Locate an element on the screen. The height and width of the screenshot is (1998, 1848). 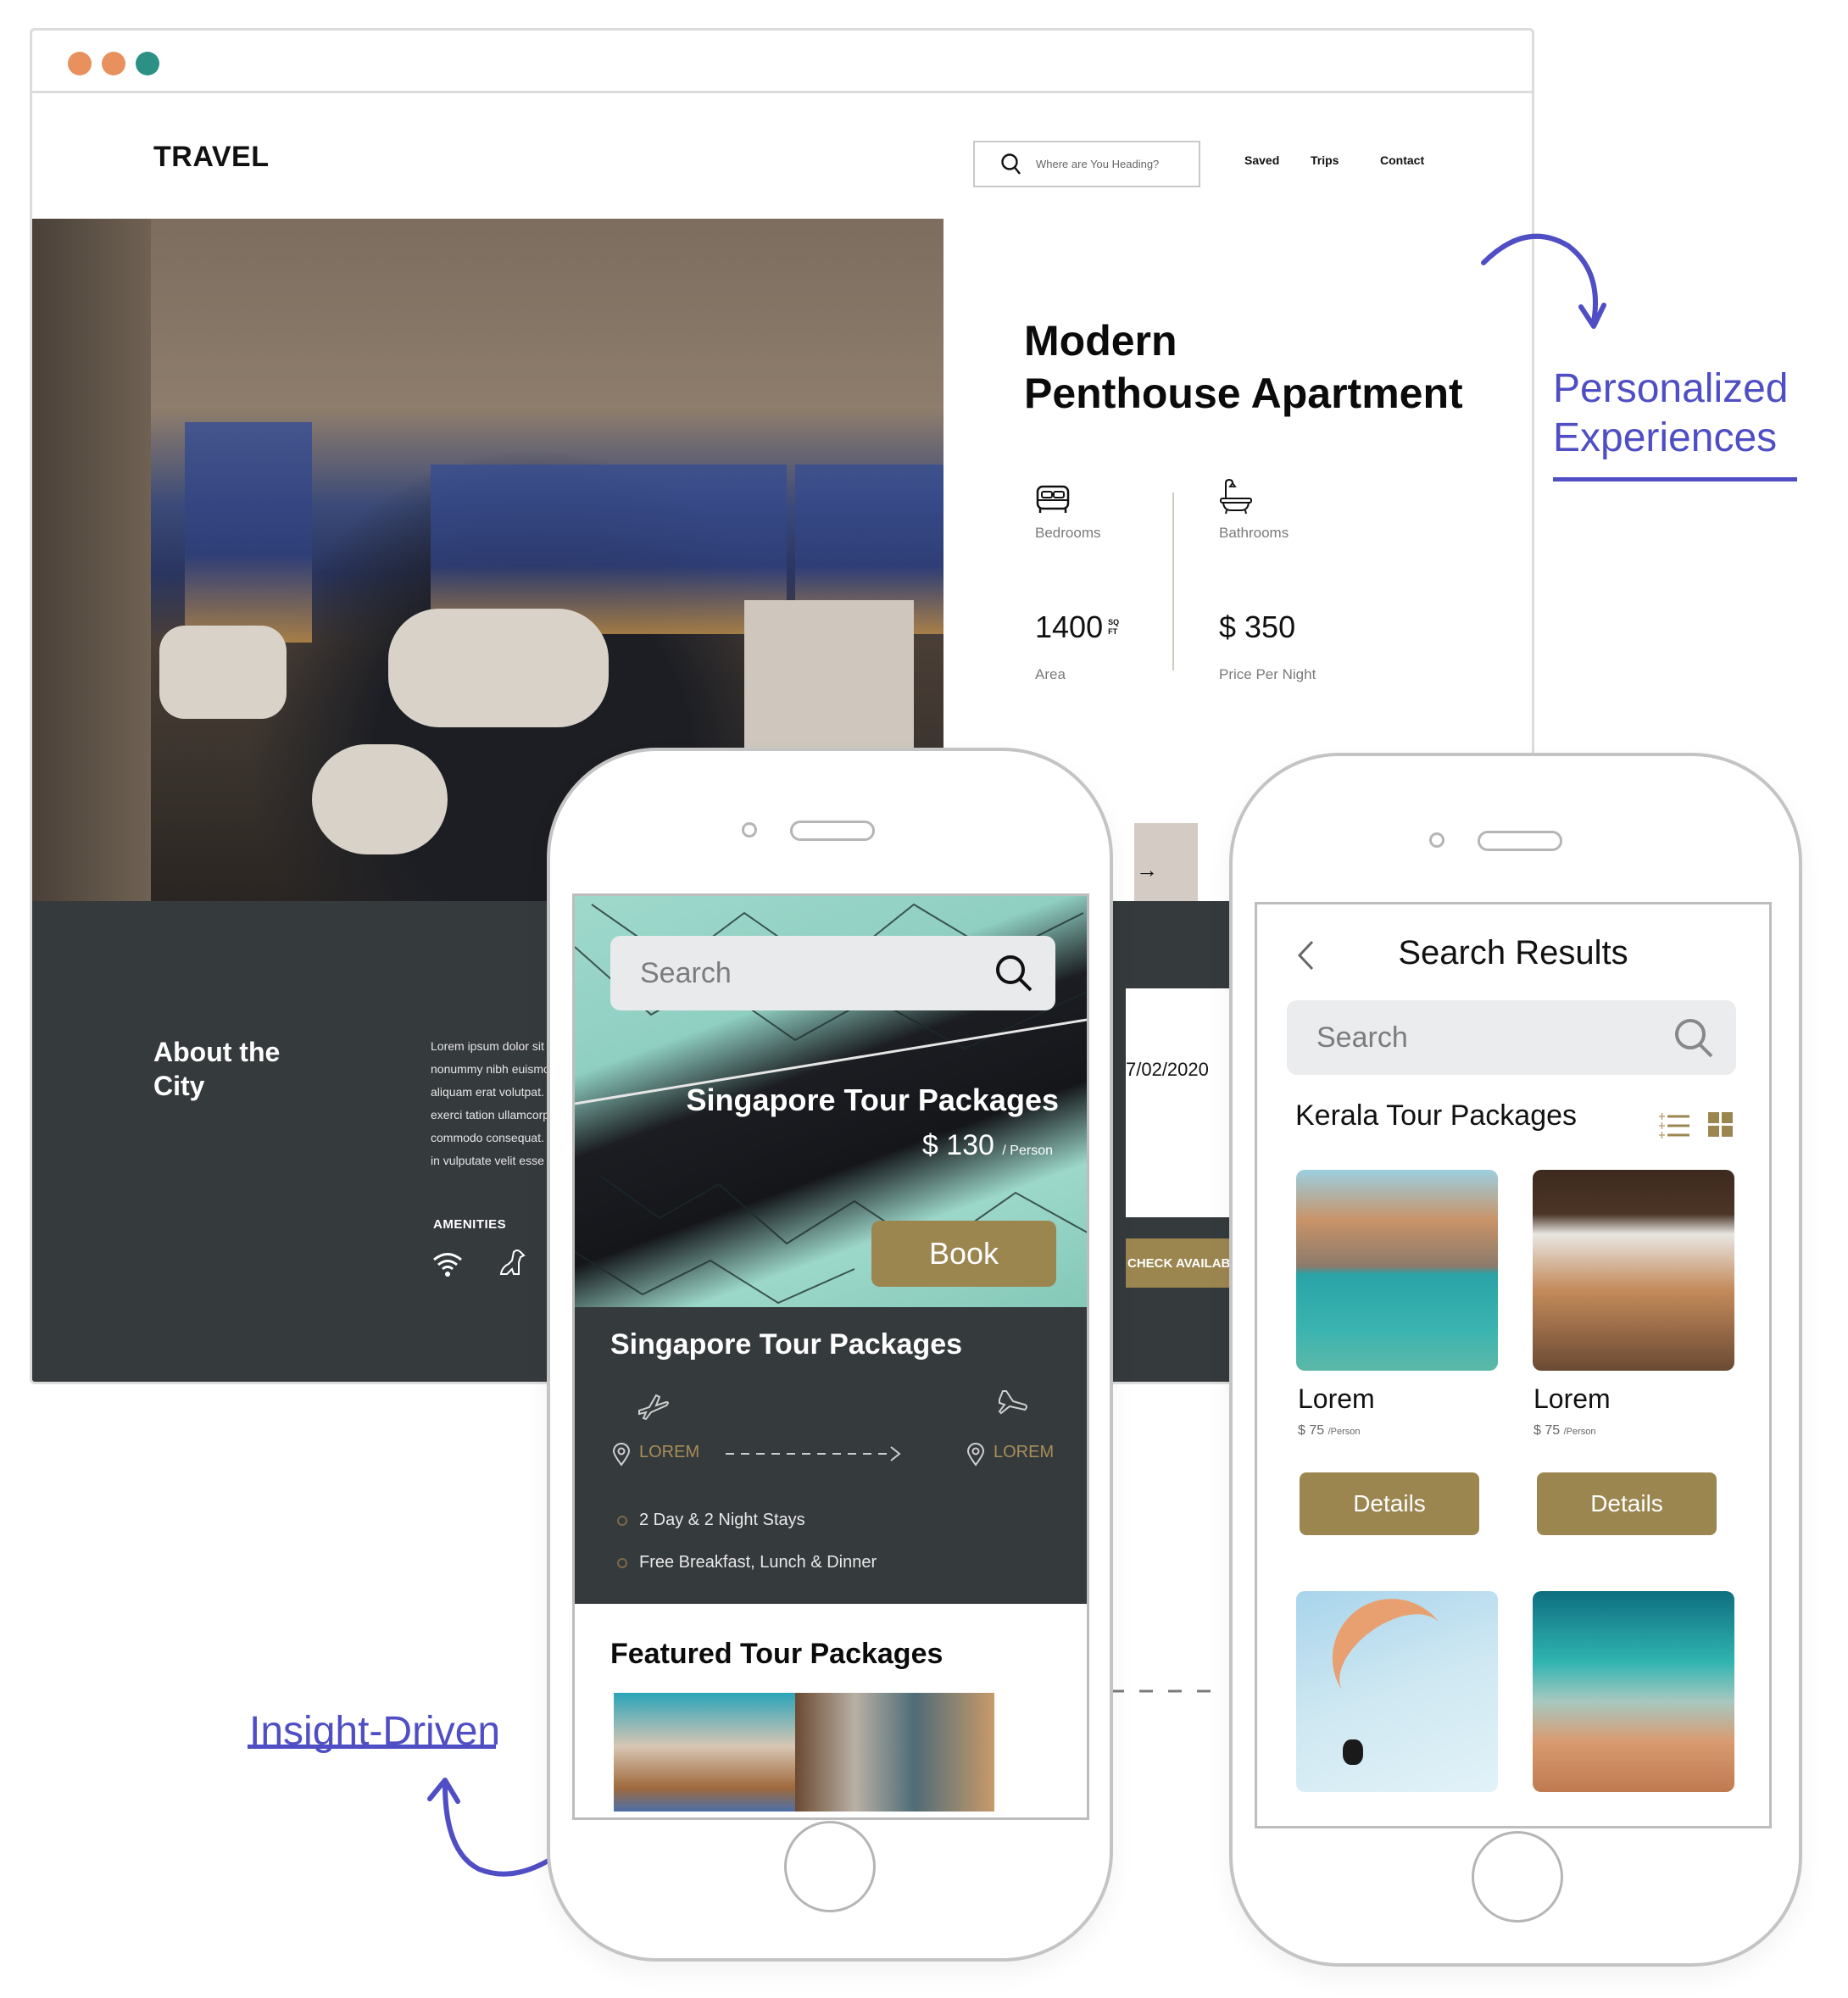
check-in-date: 7/02/2020 is located at coordinates (1167, 1070).